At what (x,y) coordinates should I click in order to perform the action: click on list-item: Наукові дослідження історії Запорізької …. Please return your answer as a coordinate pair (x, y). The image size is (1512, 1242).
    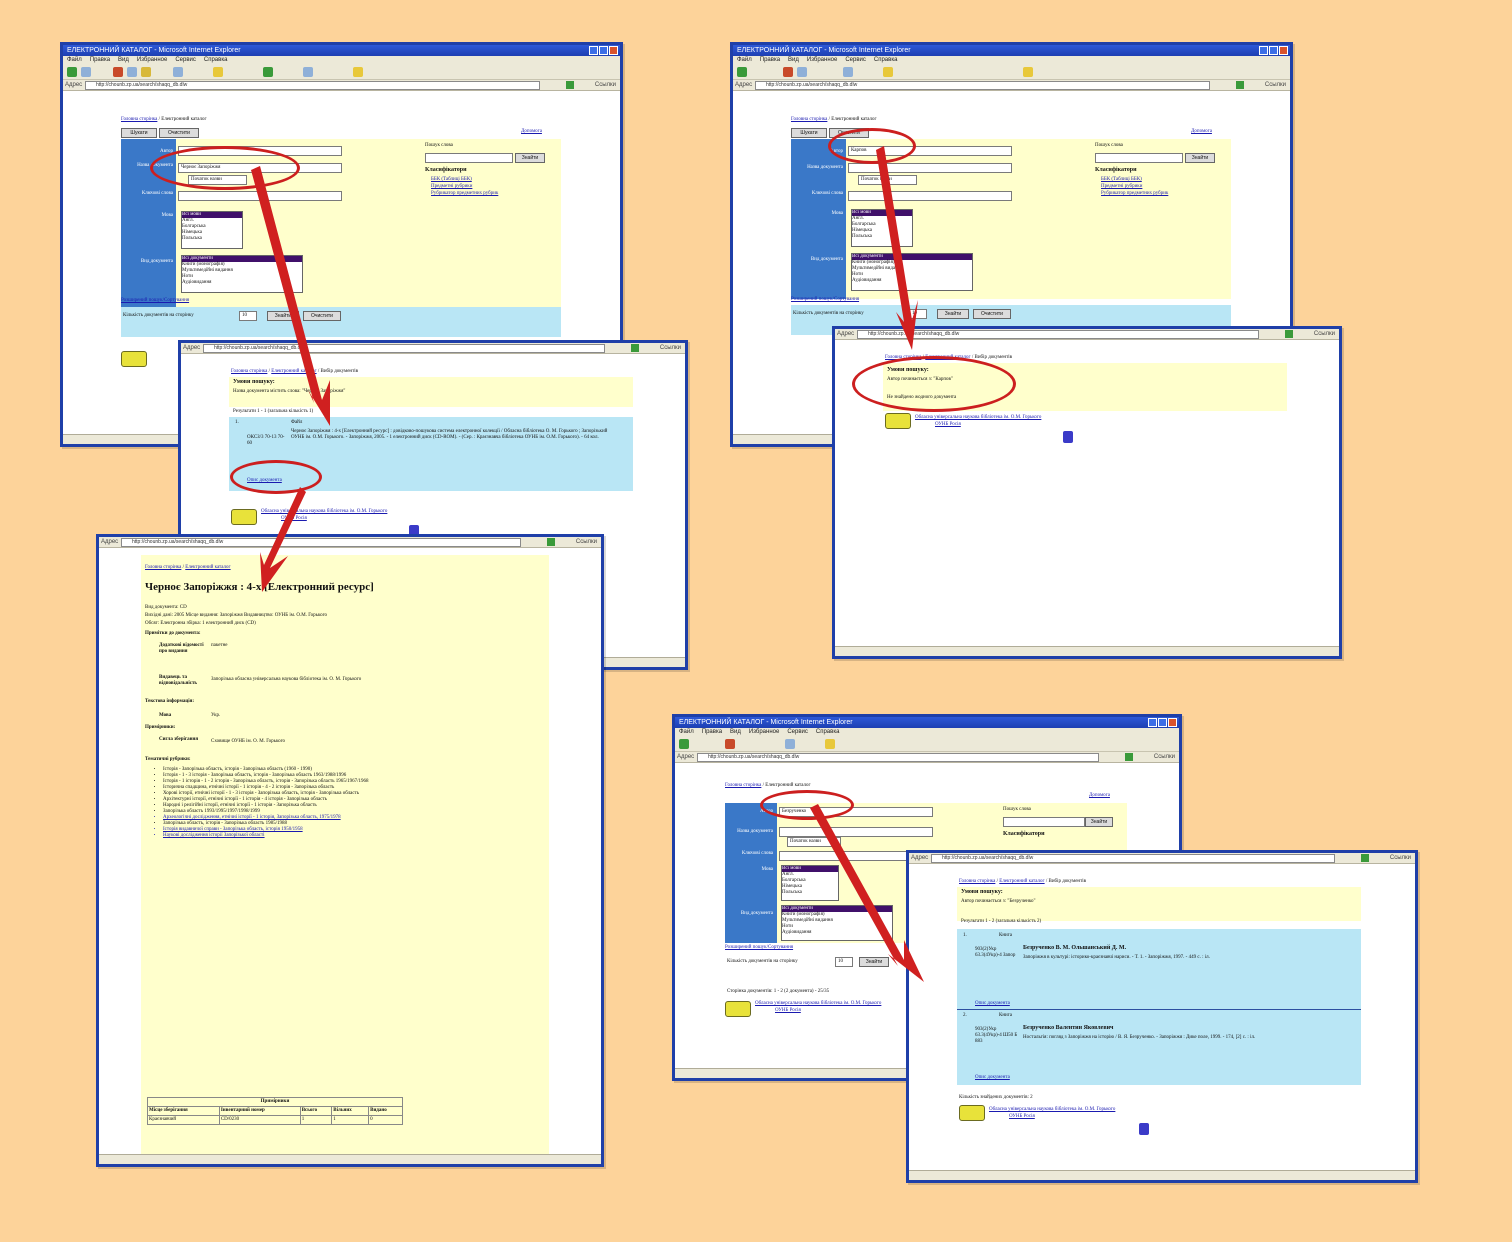
    Looking at the image, I should click on (358, 836).